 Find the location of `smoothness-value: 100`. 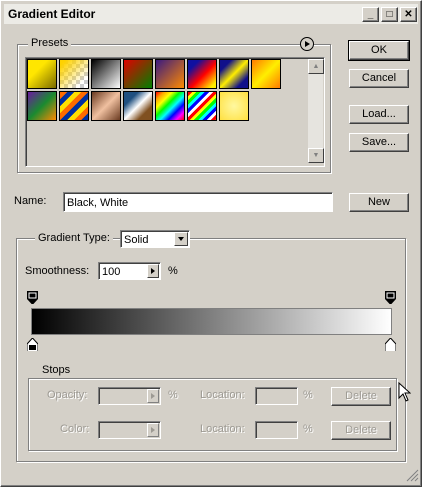

smoothness-value: 100 is located at coordinates (111, 272).